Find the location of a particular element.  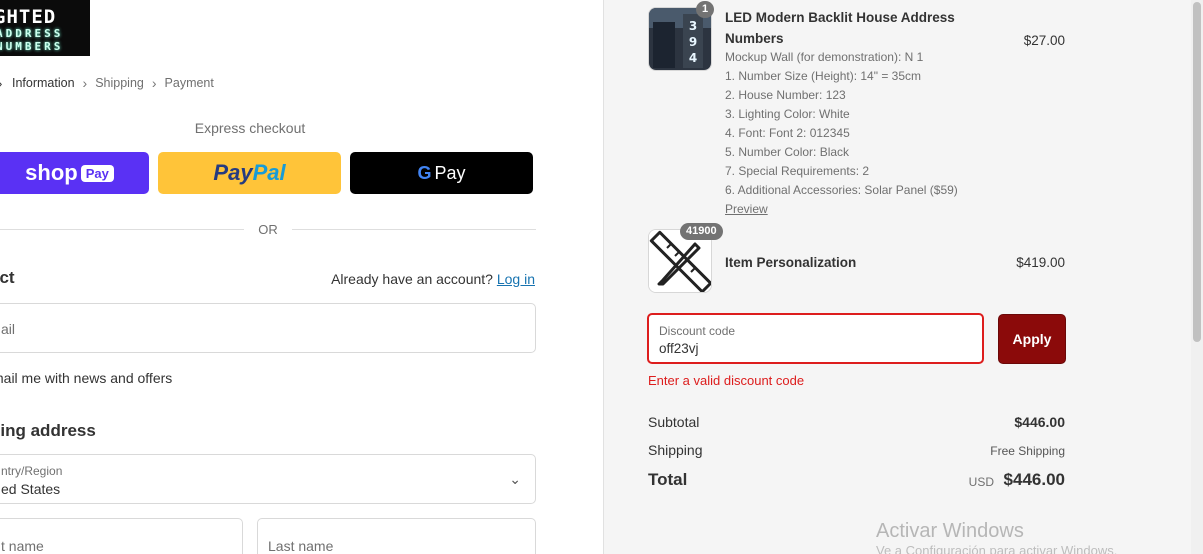

apply-discount-button: Apply is located at coordinates (1032, 339).